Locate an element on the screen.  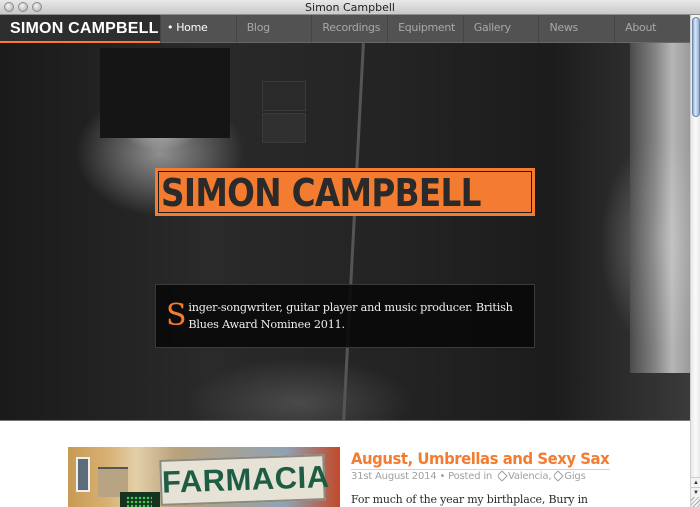
nav-item-equipment: Equipment is located at coordinates (425, 29).